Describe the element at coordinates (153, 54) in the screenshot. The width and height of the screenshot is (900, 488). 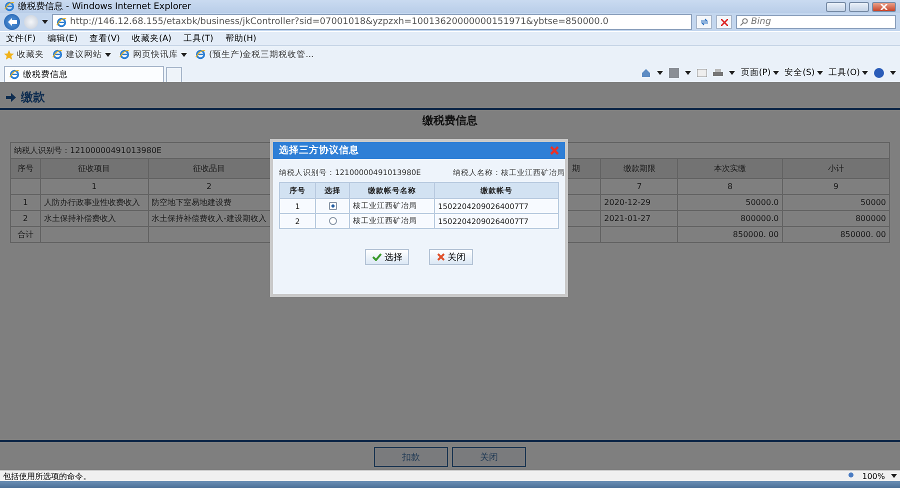
I see `favorites-link: 网页快讯库` at that location.